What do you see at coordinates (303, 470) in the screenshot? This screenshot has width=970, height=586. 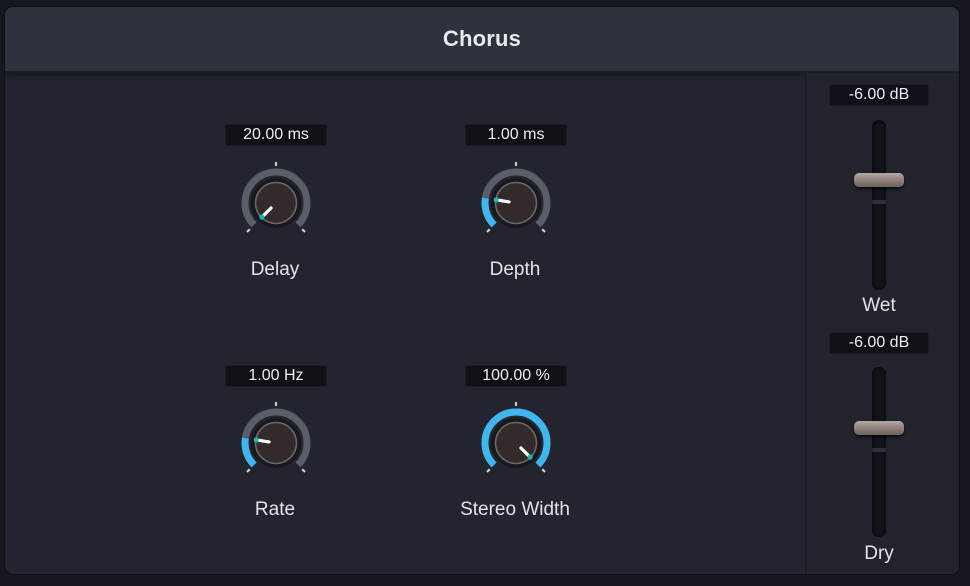 I see `rate-knob-tick-max` at bounding box center [303, 470].